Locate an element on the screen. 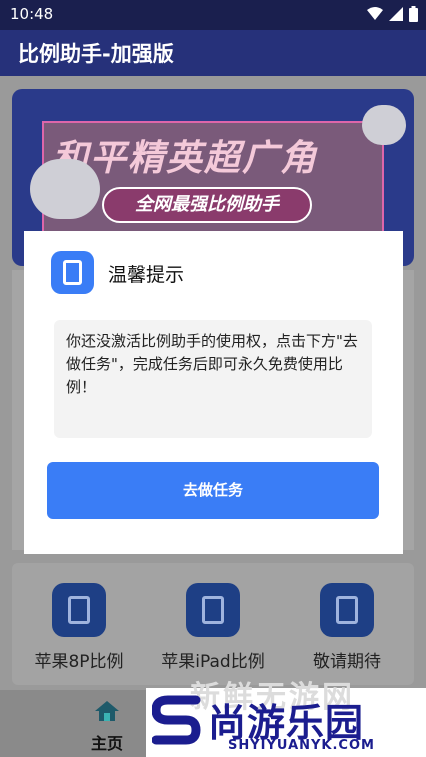 The width and height of the screenshot is (426, 757). banner-subtitle: 全网最强比例助手 is located at coordinates (207, 205).